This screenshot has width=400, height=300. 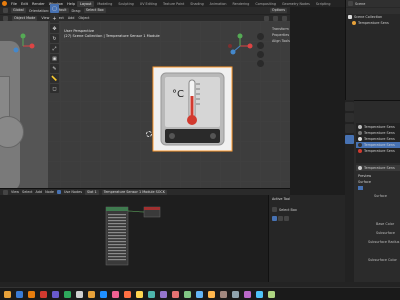 What do you see at coordinates (240, 4) in the screenshot?
I see `tab-rendering: Rendering` at bounding box center [240, 4].